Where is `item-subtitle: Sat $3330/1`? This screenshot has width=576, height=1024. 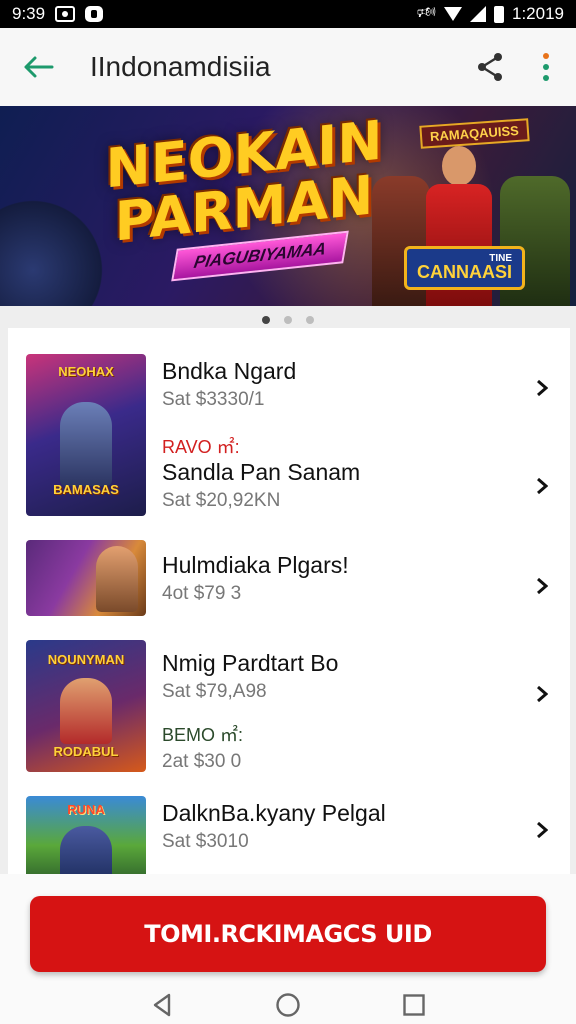
item-subtitle: Sat $3330/1 is located at coordinates (213, 399).